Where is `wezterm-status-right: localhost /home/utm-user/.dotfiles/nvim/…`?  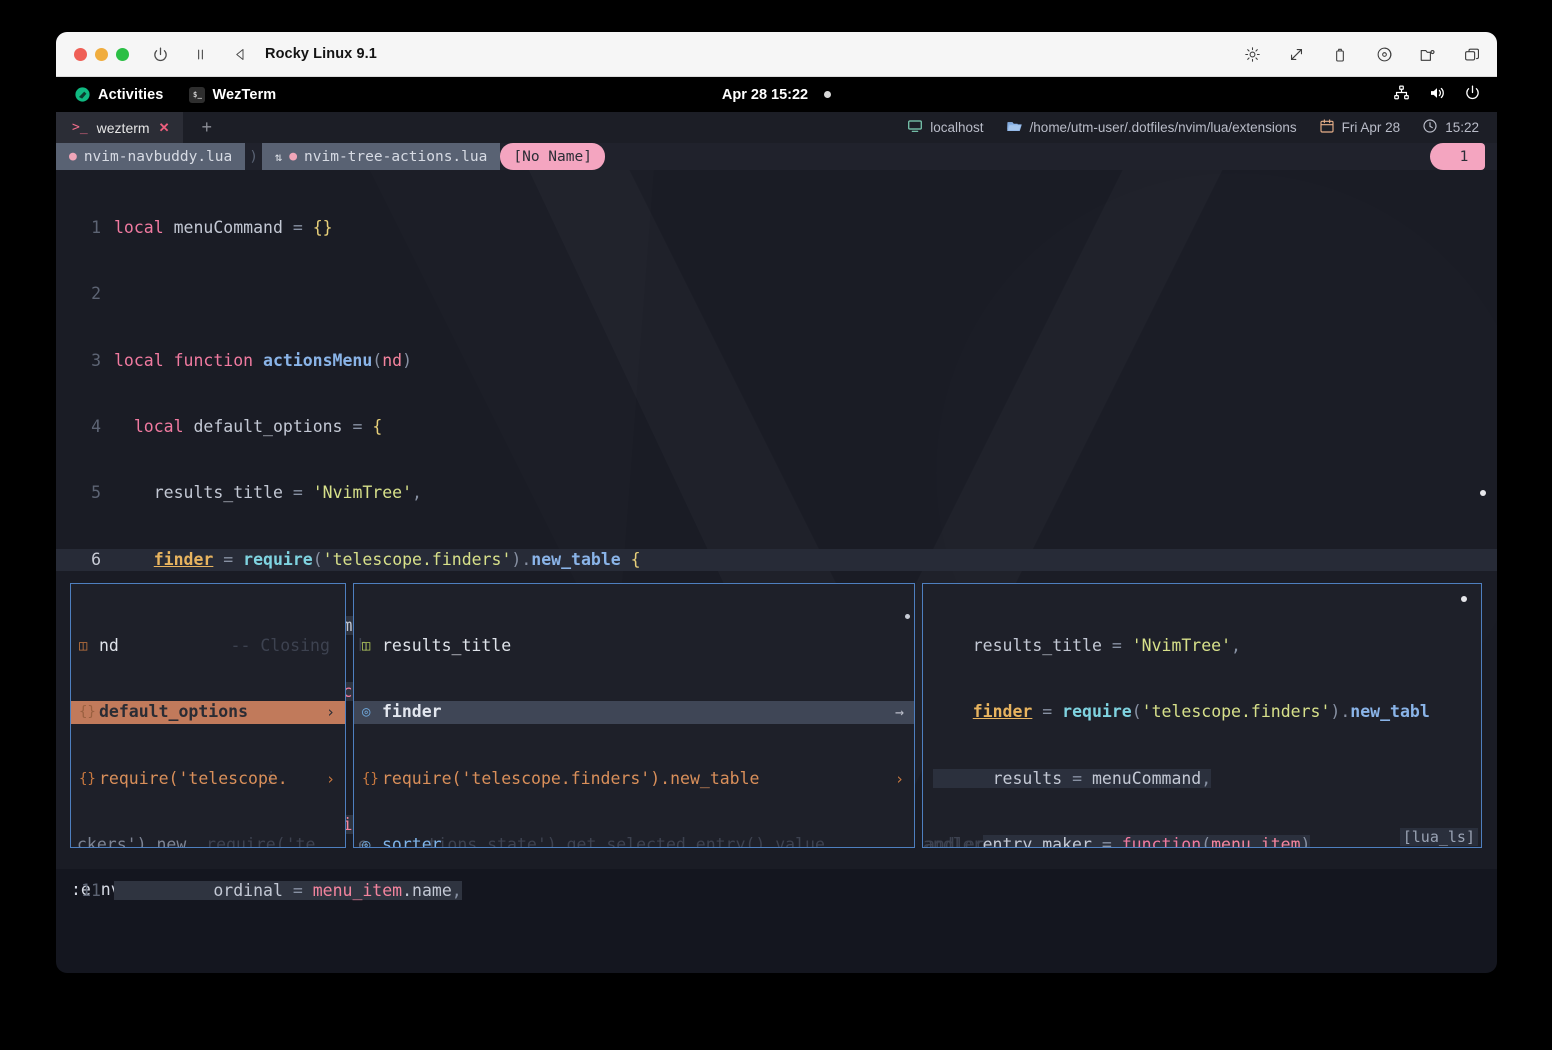 wezterm-status-right: localhost /home/utm-user/.dotfiles/nvim/… is located at coordinates (1196, 127).